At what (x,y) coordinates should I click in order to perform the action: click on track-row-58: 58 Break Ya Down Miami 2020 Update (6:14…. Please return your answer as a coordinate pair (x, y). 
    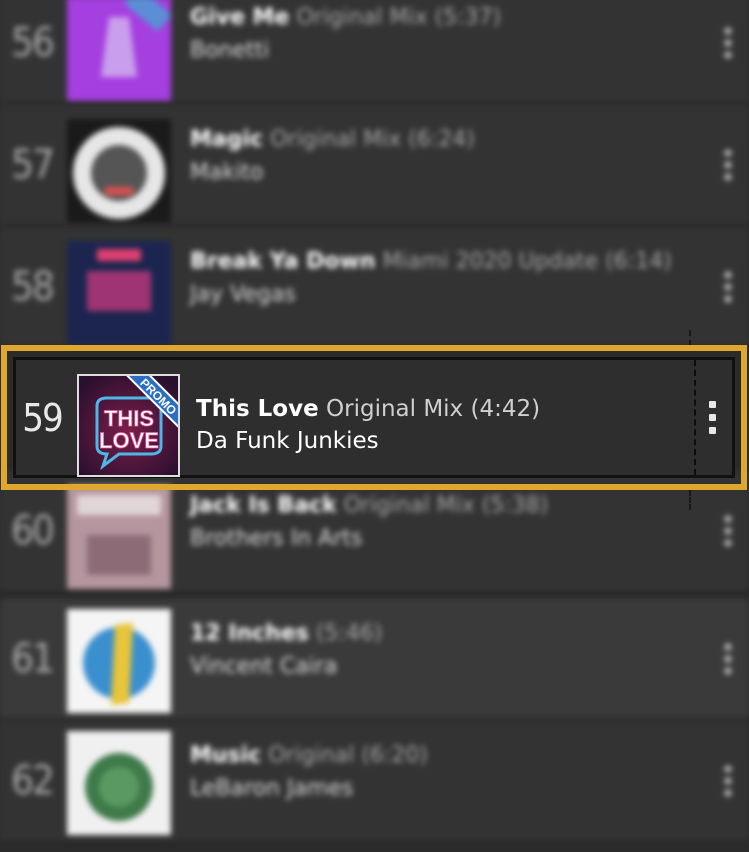
    Looking at the image, I should click on (374, 287).